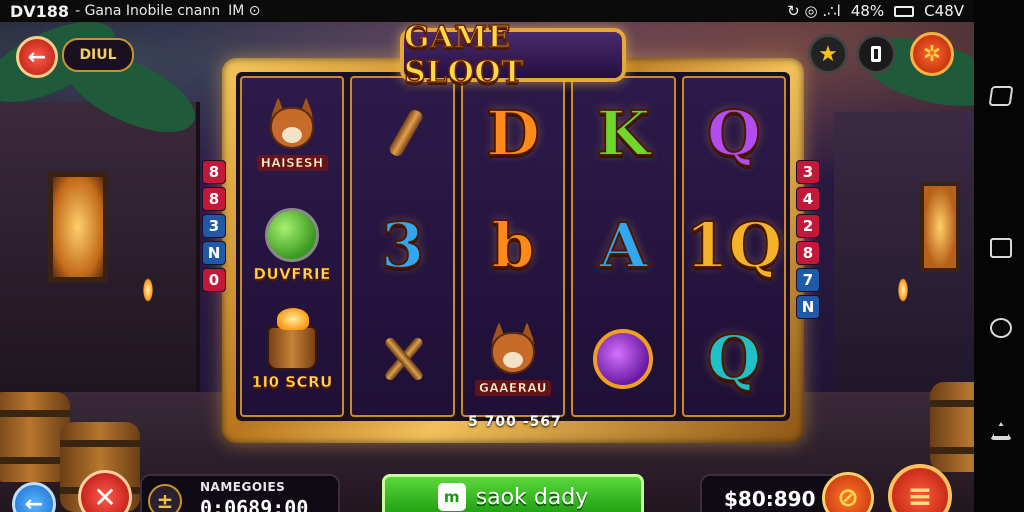  What do you see at coordinates (808, 280) in the screenshot?
I see `payline-number: 7` at bounding box center [808, 280].